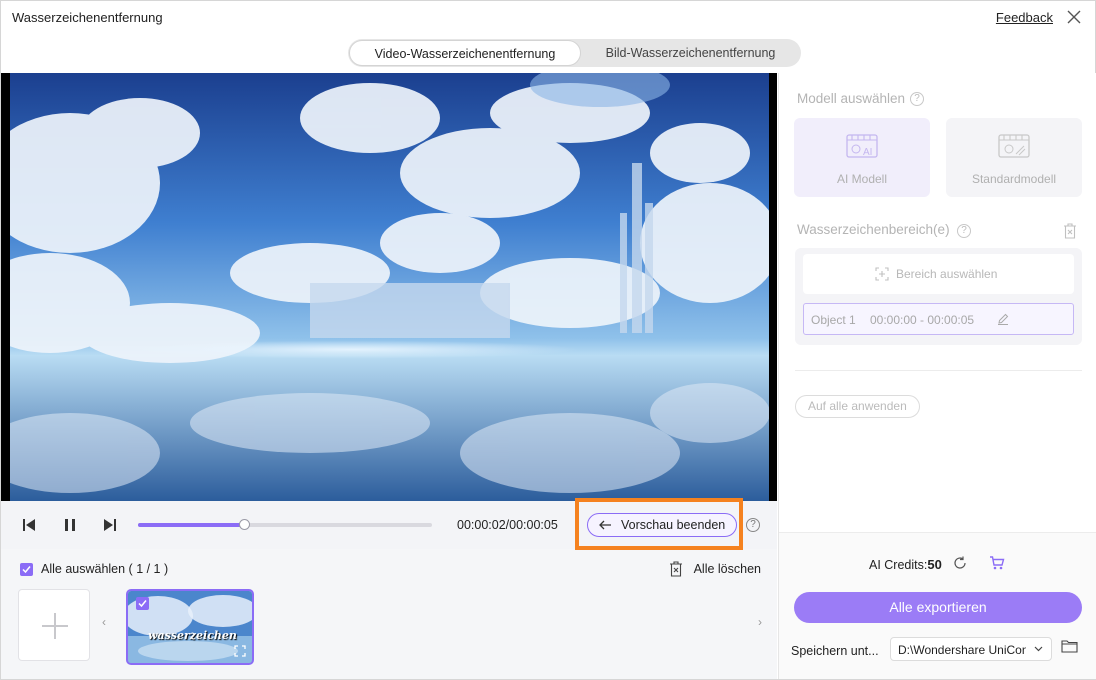 The width and height of the screenshot is (1096, 680). Describe the element at coordinates (1070, 231) in the screenshot. I see `region-trash-icon` at that location.